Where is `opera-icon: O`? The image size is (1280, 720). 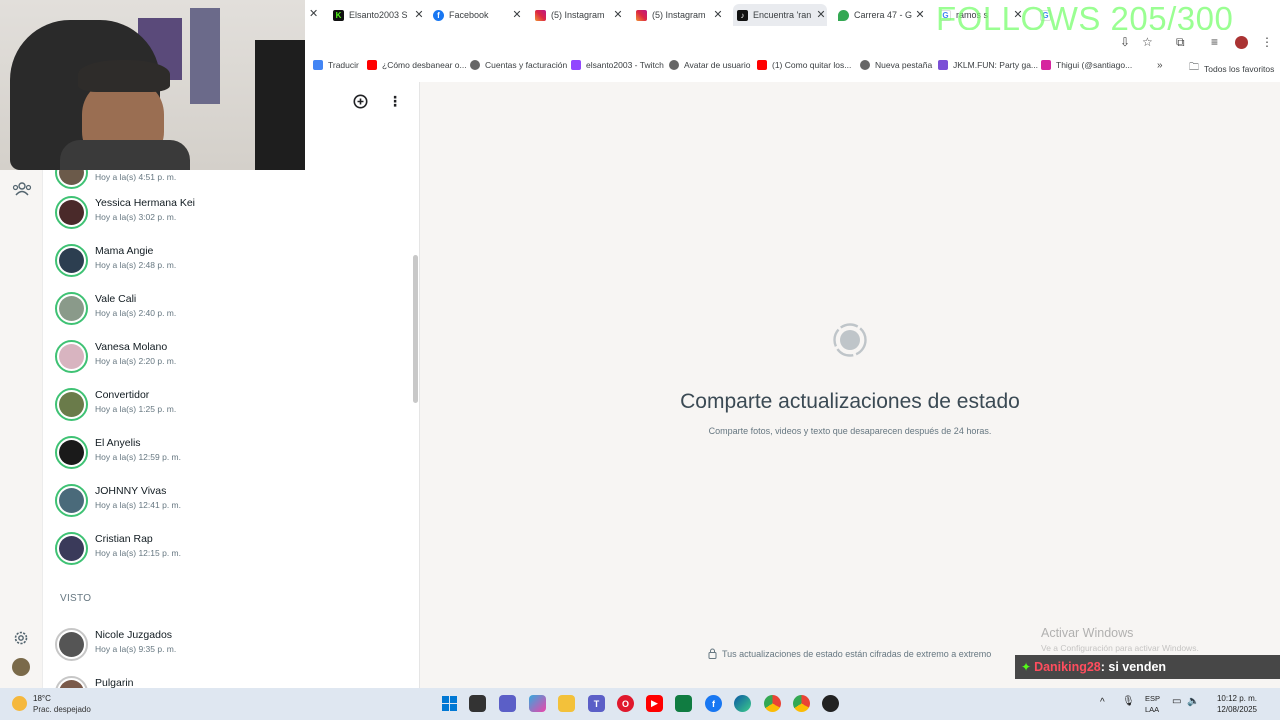 opera-icon: O is located at coordinates (625, 703).